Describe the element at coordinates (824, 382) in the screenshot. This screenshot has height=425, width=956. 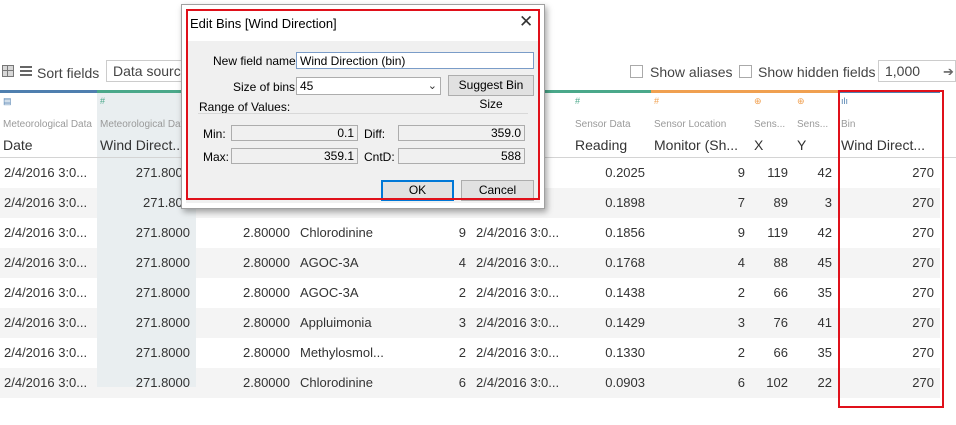
I see `table-cell: 22` at that location.